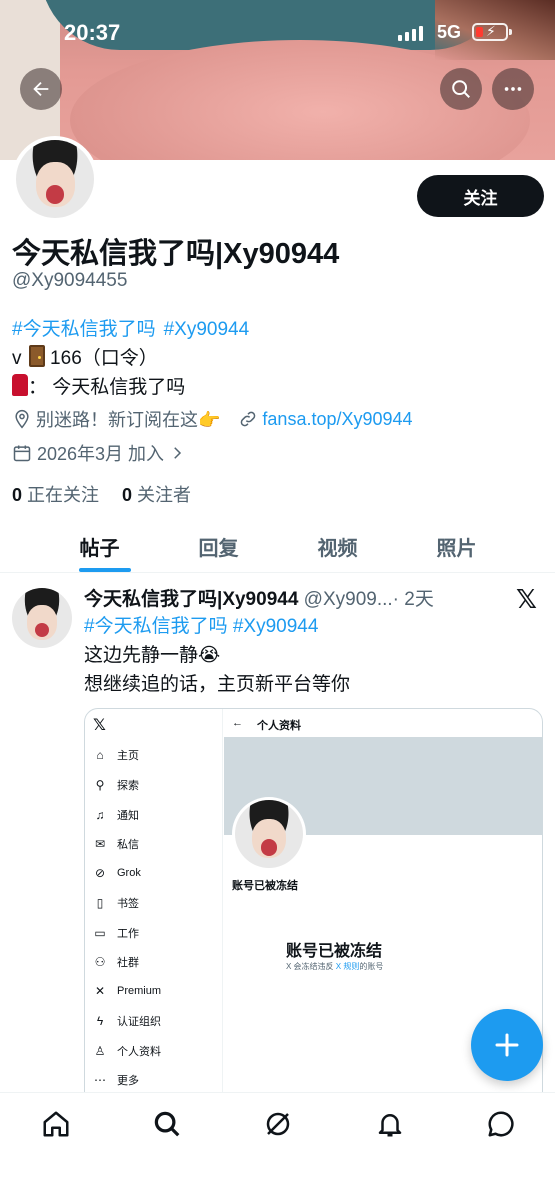  Describe the element at coordinates (100, 1021) in the screenshot. I see `bolt-icon: ϟ` at that location.